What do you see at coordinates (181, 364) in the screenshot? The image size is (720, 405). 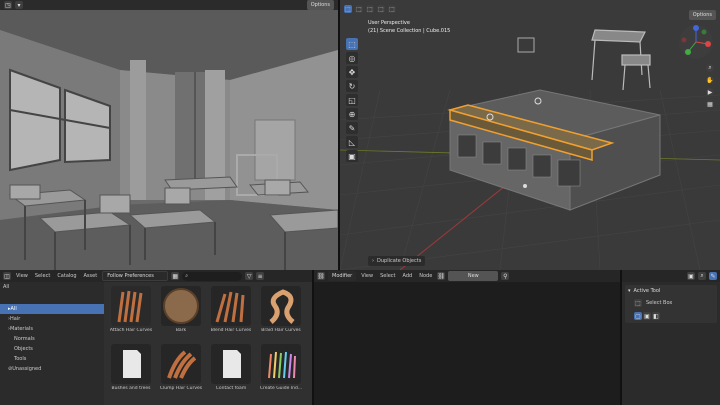 I see `clump-thumbnail` at bounding box center [181, 364].